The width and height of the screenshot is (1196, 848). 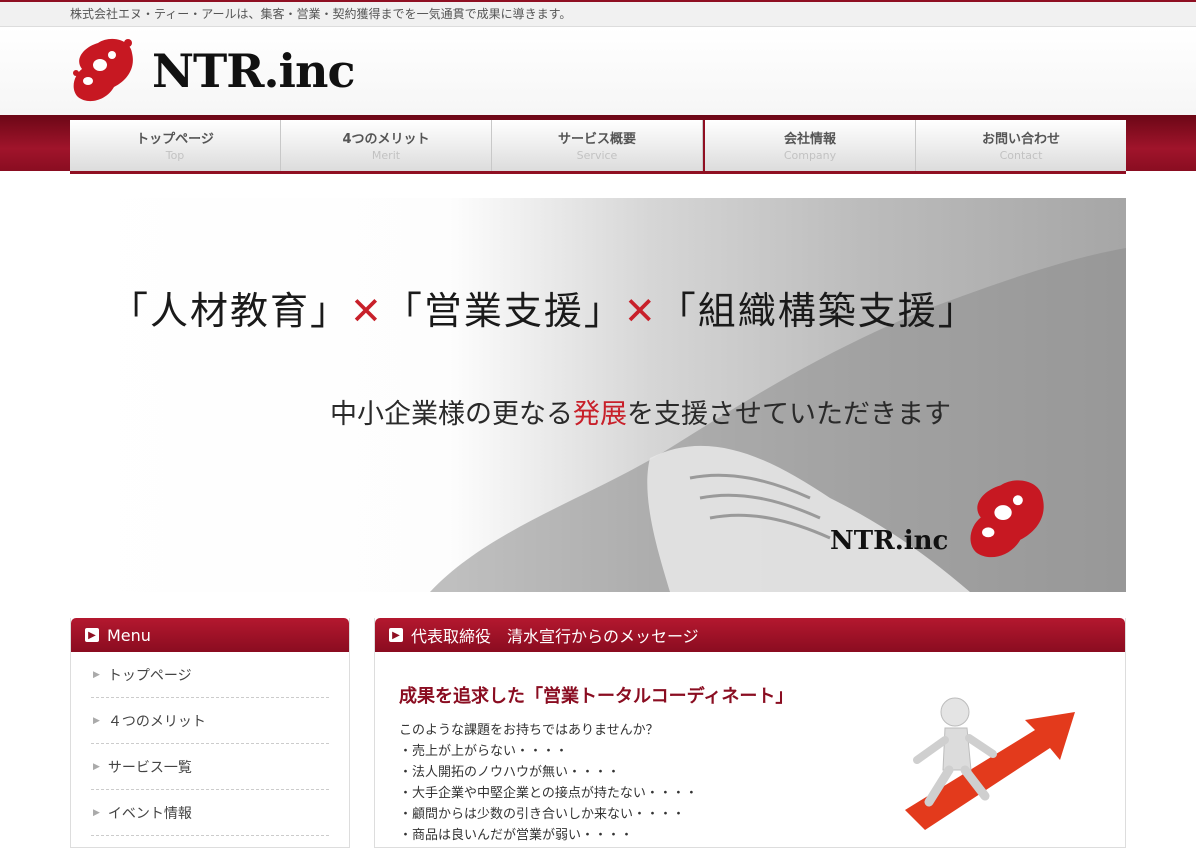 What do you see at coordinates (1020, 139) in the screenshot?
I see `nav-item-label: お問い合わせ` at bounding box center [1020, 139].